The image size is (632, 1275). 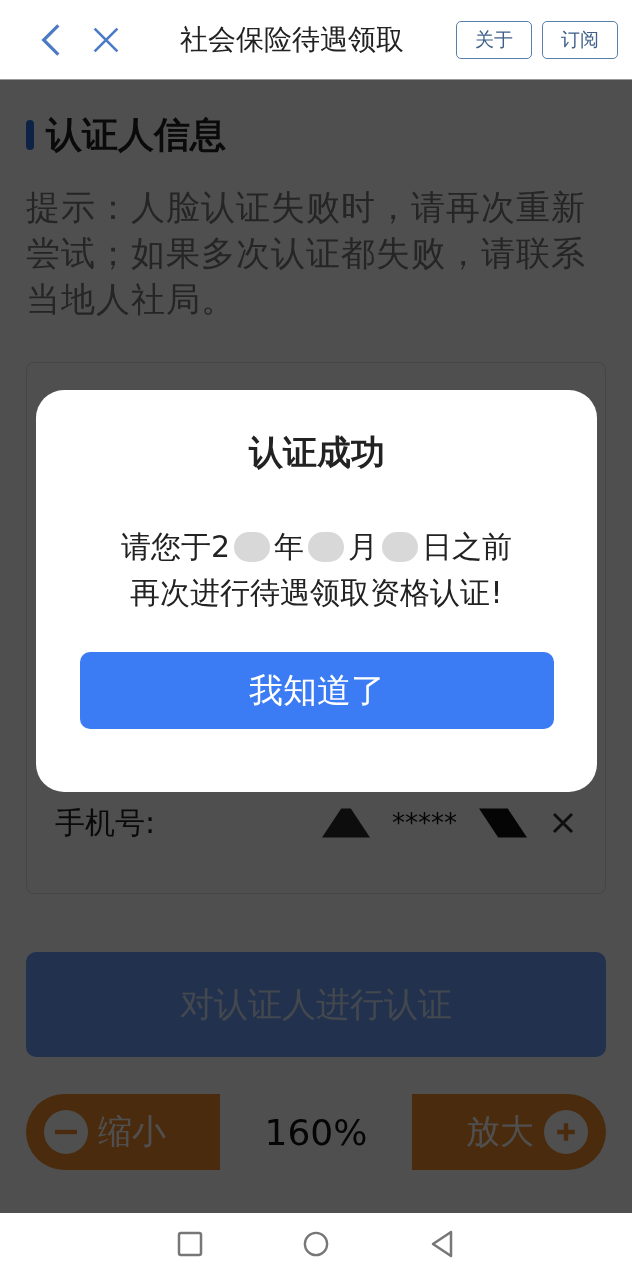 I want to click on clear-icon, so click(x=563, y=823).